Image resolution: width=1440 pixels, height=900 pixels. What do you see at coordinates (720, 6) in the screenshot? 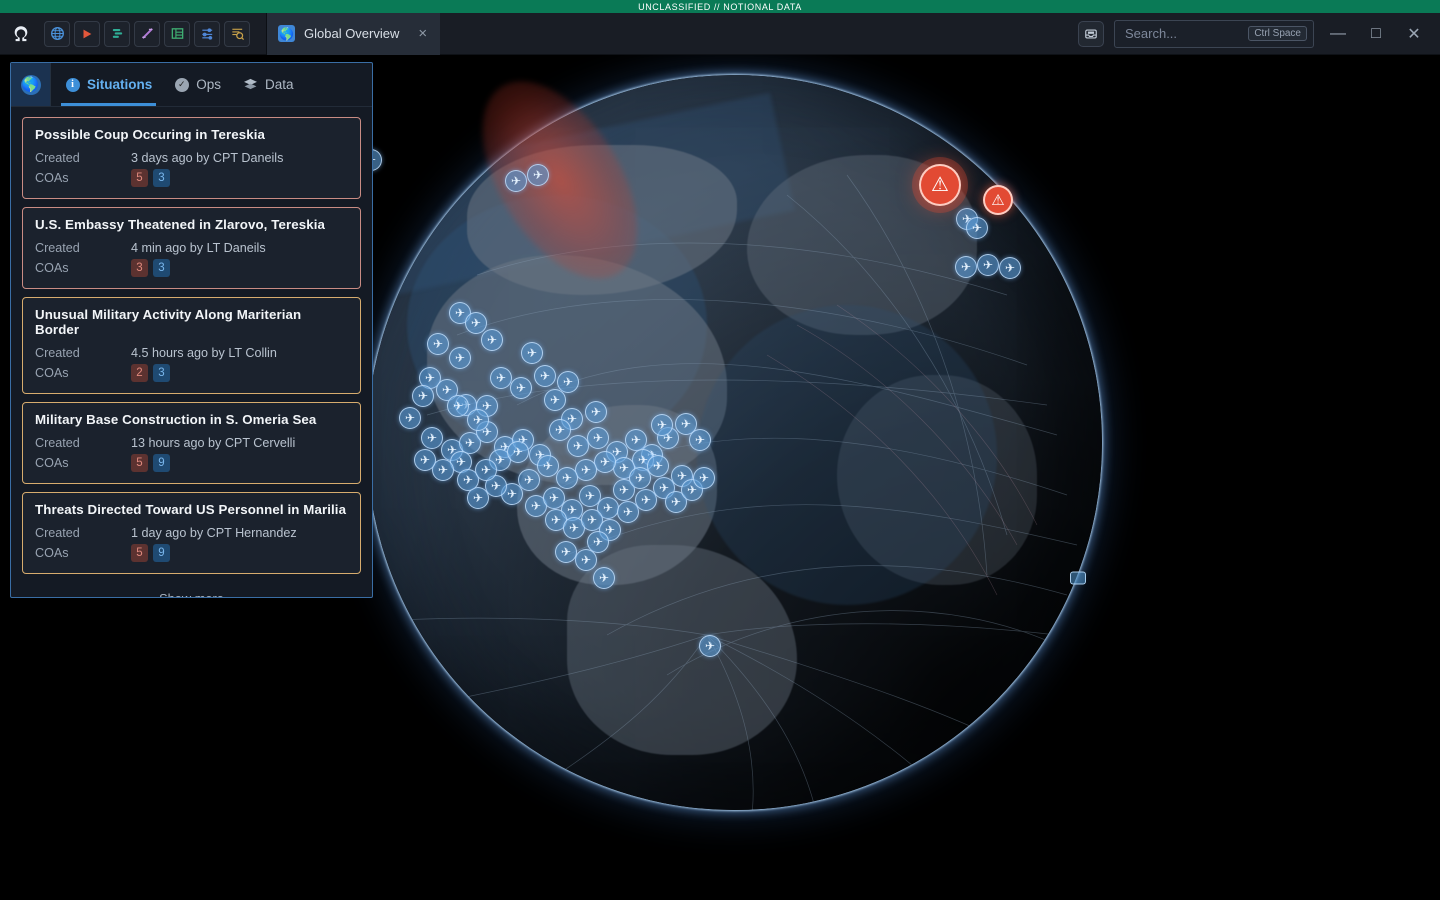
I see `classification-banner: UNCLASSIFIED // NOTIONAL DATA` at bounding box center [720, 6].